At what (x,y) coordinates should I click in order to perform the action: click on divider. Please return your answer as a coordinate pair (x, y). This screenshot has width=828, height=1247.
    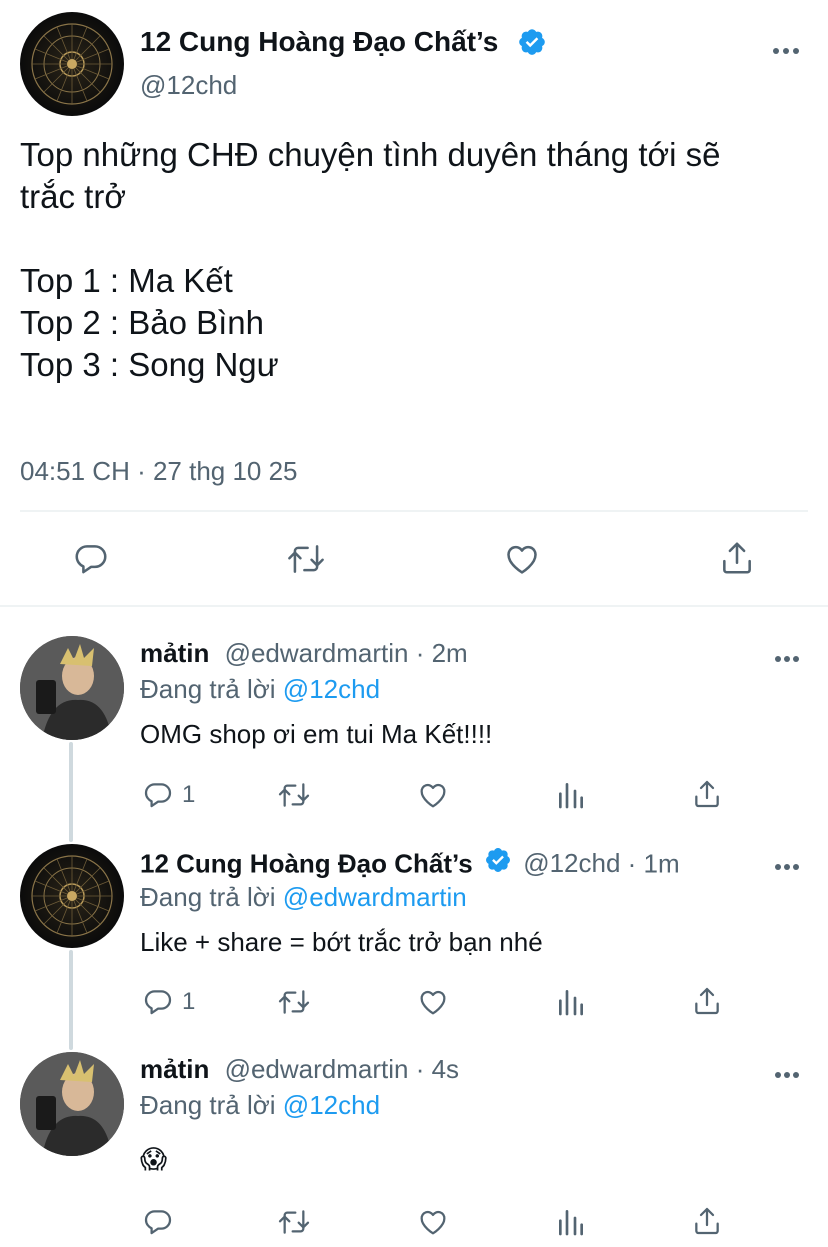
    Looking at the image, I should click on (414, 511).